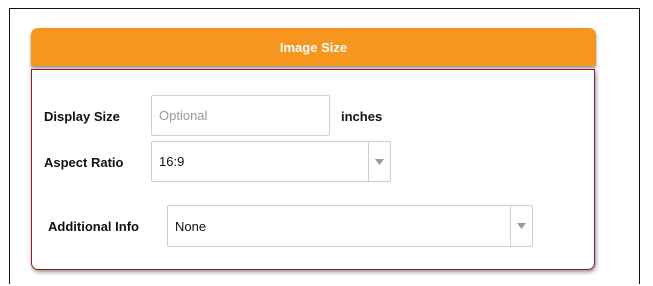 The height and width of the screenshot is (286, 653). What do you see at coordinates (84, 162) in the screenshot?
I see `aspect-ratio-label: Aspect Ratio` at bounding box center [84, 162].